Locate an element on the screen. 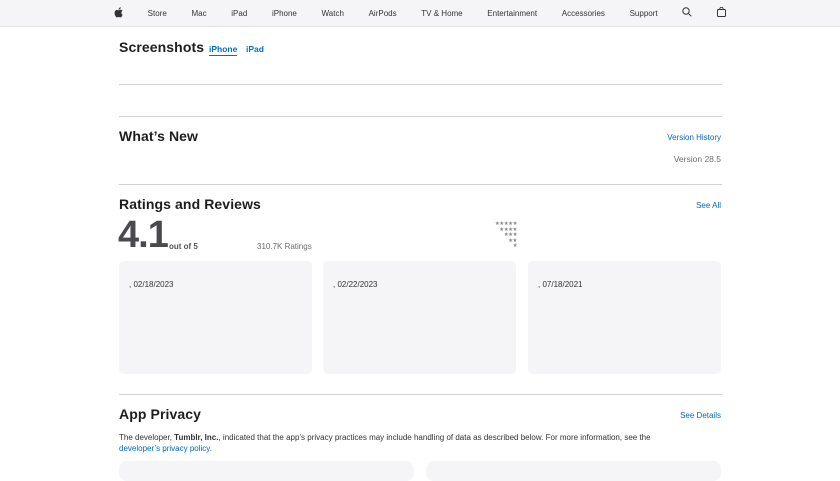 This screenshot has height=481, width=840. whats-new-heading: What’s New is located at coordinates (159, 136).